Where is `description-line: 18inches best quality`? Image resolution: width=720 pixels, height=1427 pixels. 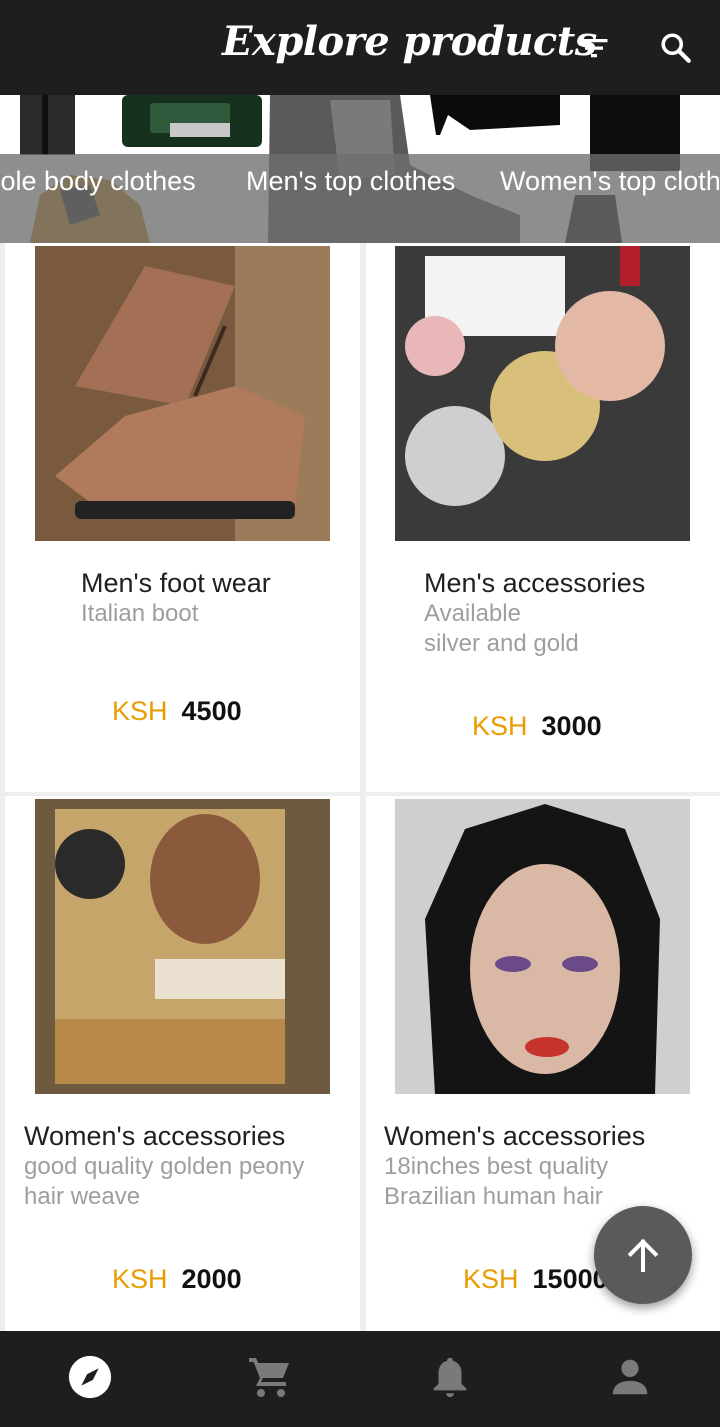 description-line: 18inches best quality is located at coordinates (496, 1166).